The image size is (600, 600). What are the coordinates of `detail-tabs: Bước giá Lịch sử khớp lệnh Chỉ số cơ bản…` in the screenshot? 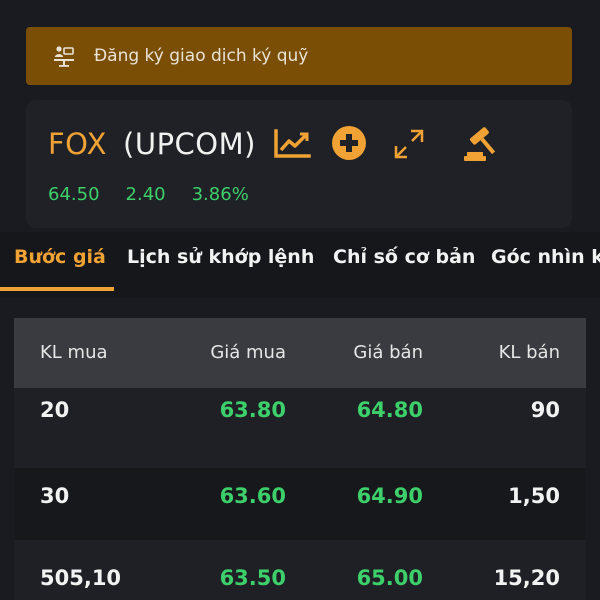 It's located at (300, 265).